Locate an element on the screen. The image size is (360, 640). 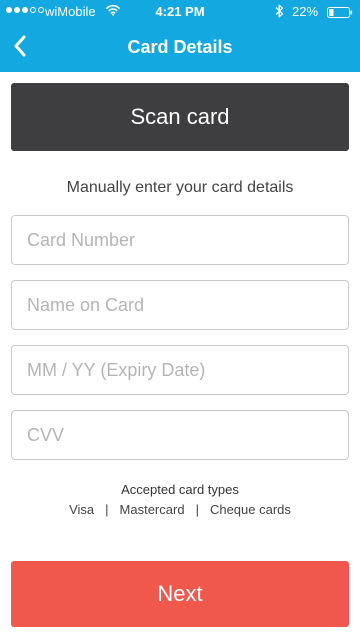
header: wiMobile 4:21 PM 22% Card Details is located at coordinates (180, 36).